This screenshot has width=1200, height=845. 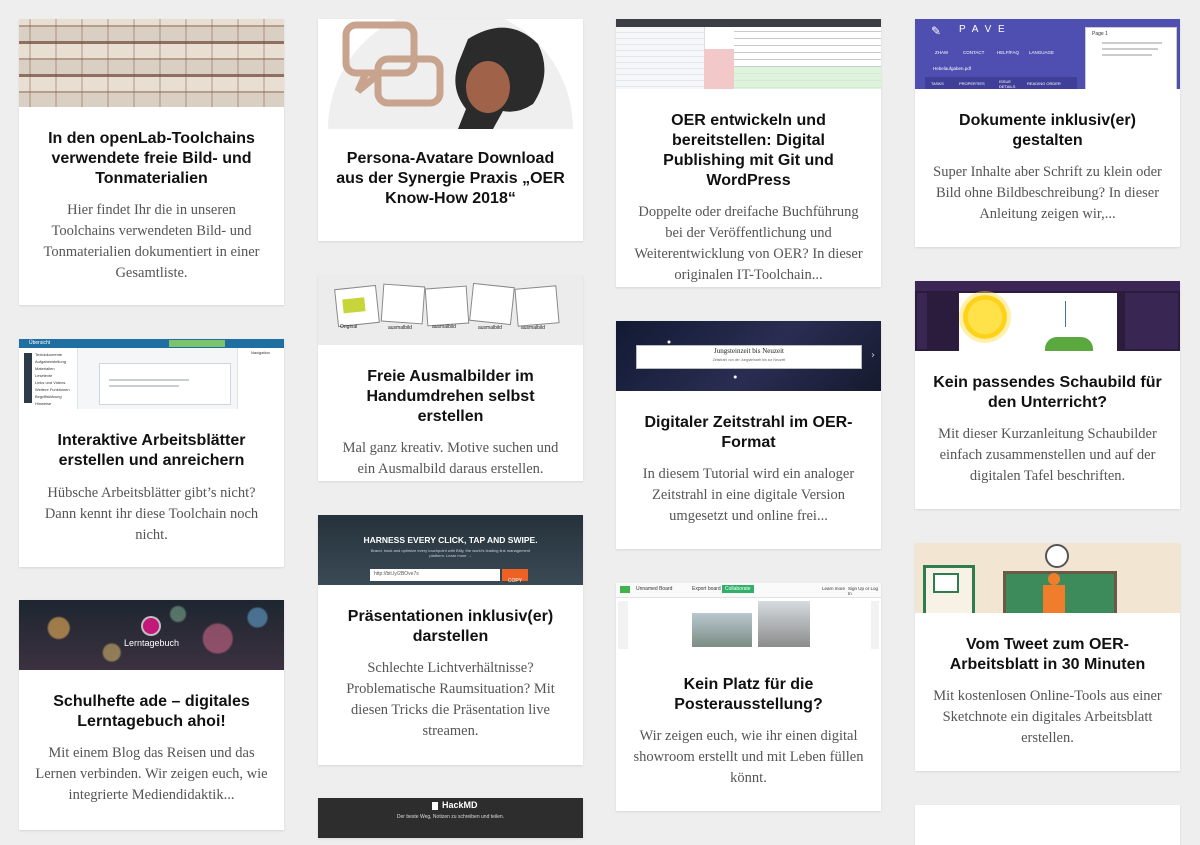 What do you see at coordinates (1042, 52) in the screenshot?
I see `pave-nav-item: LANGUAGE` at bounding box center [1042, 52].